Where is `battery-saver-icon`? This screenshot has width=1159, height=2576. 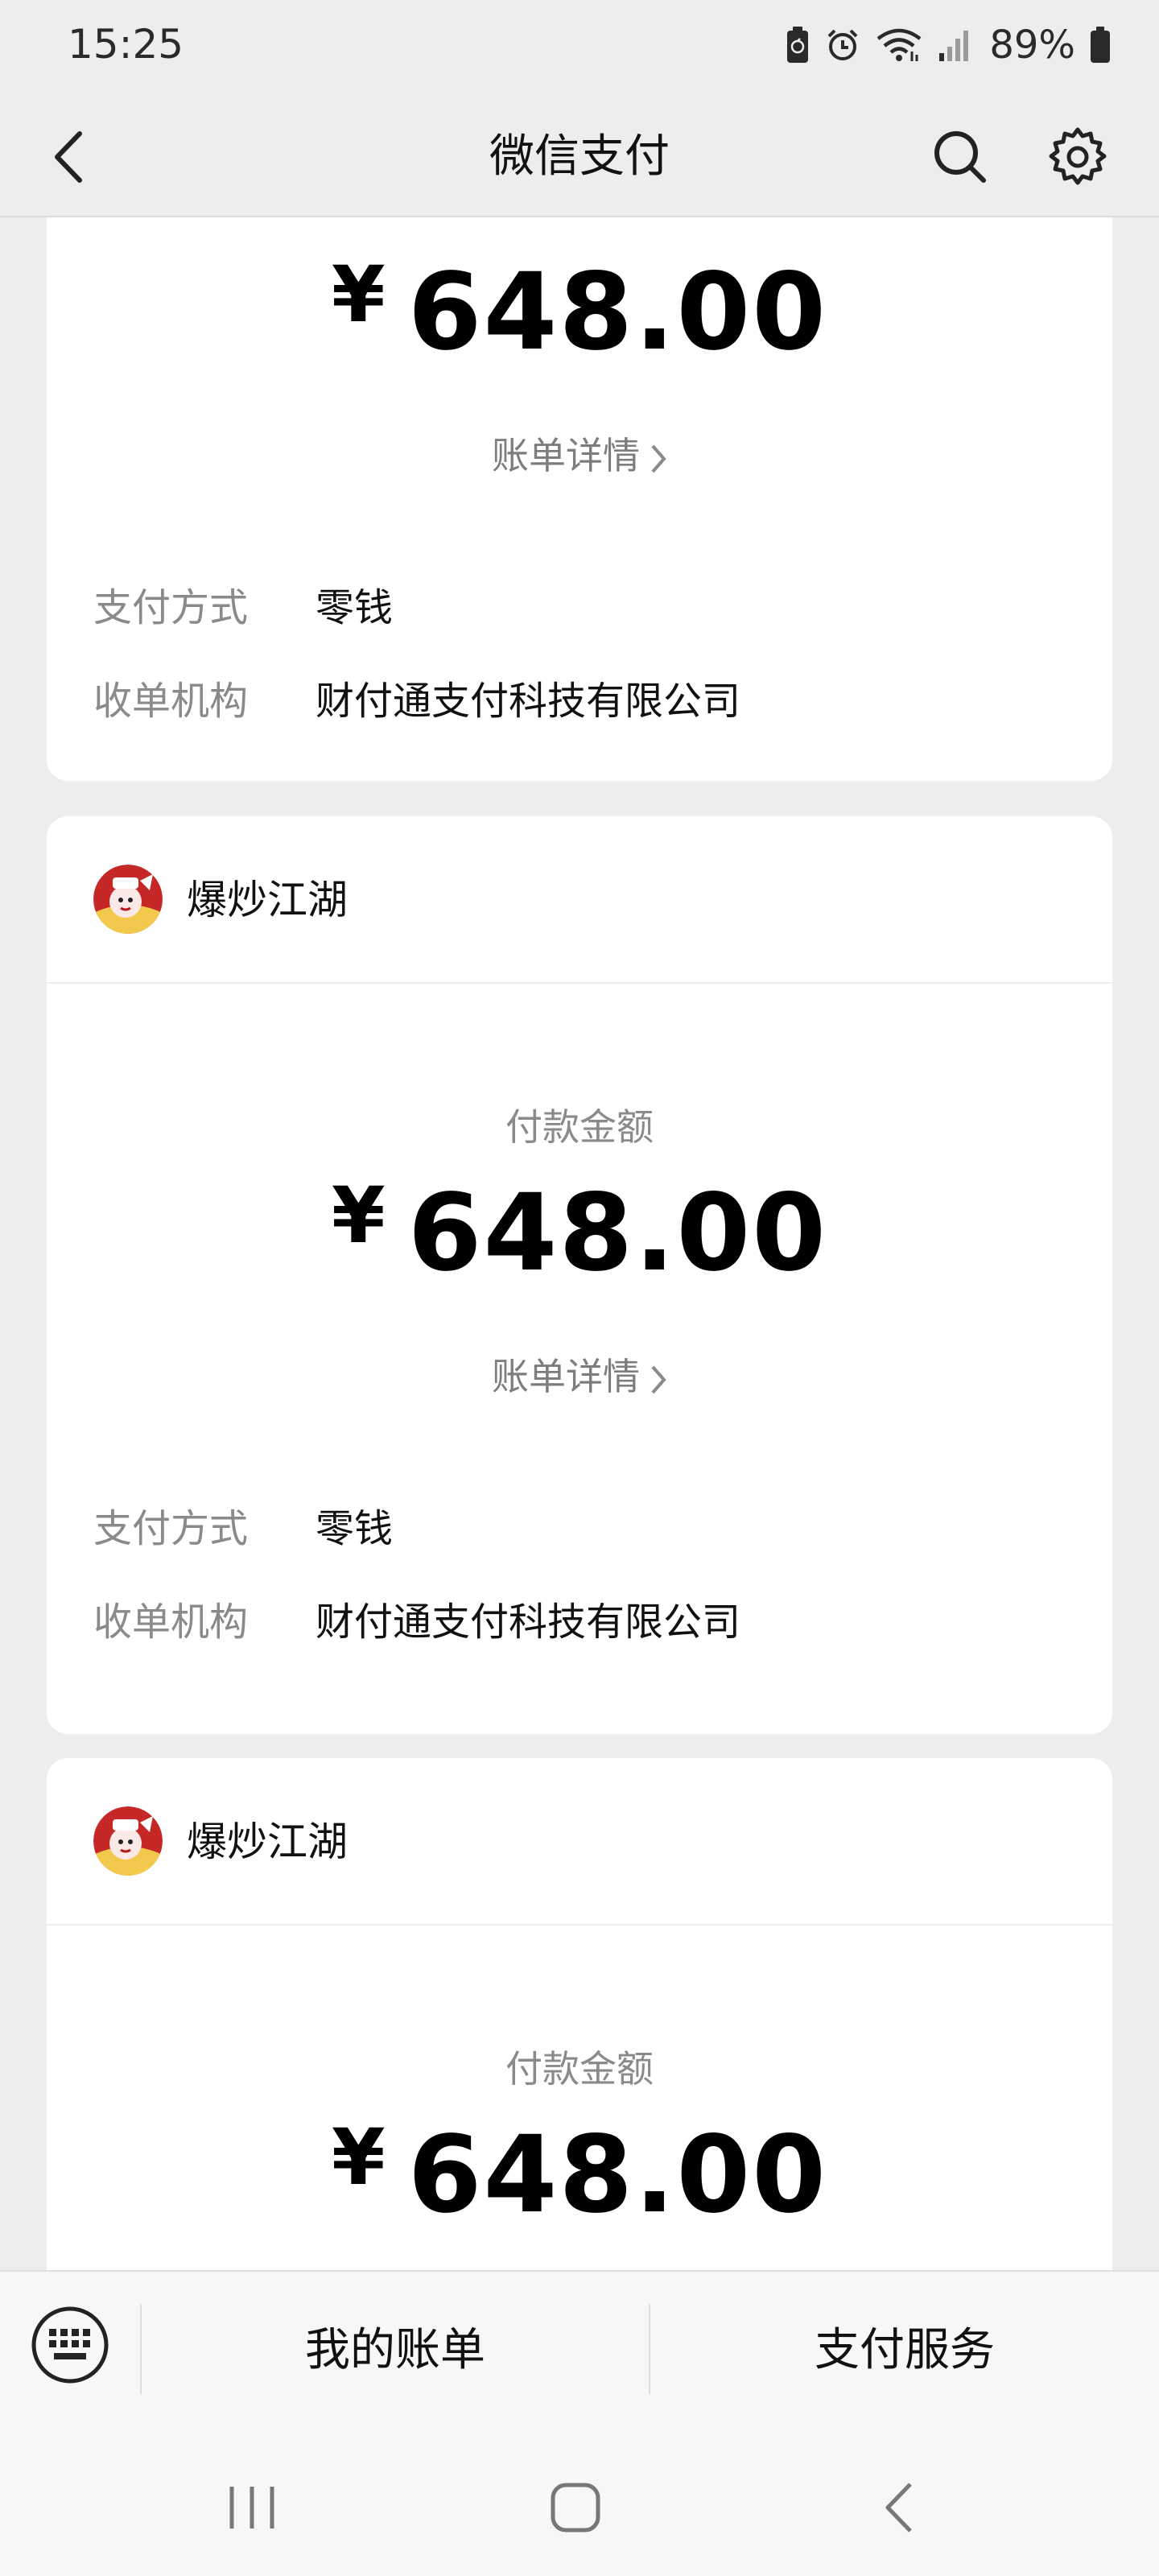 battery-saver-icon is located at coordinates (798, 45).